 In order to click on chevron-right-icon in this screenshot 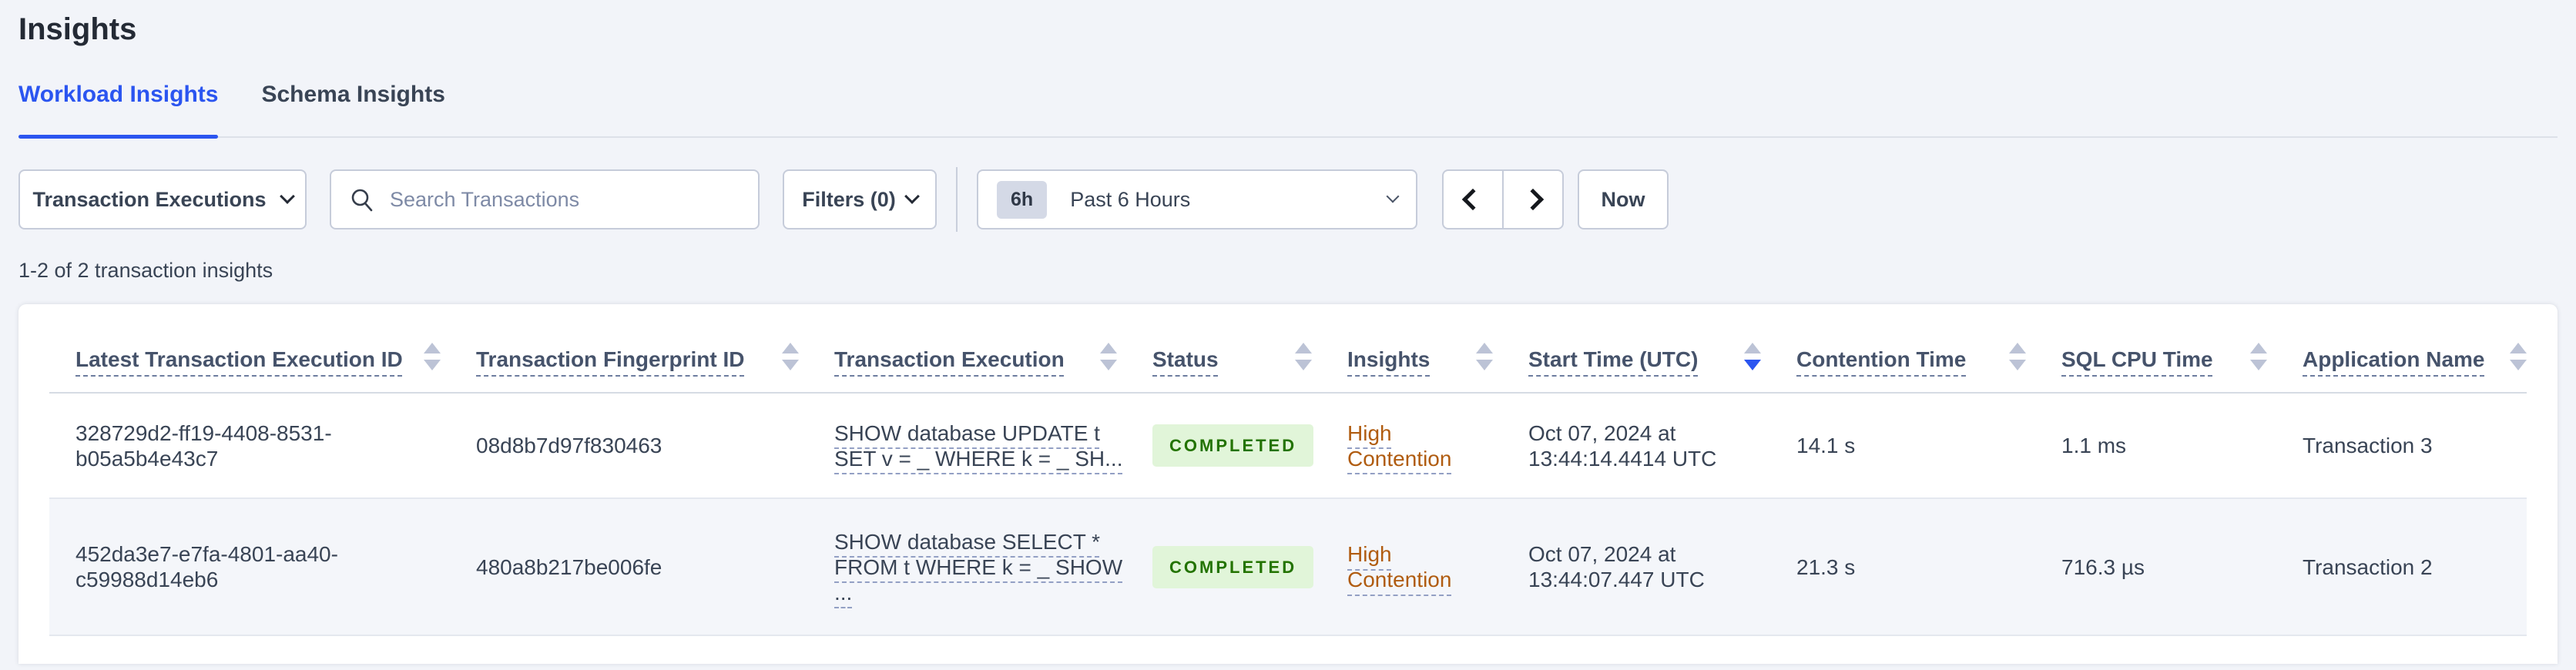, I will do `click(1533, 199)`.